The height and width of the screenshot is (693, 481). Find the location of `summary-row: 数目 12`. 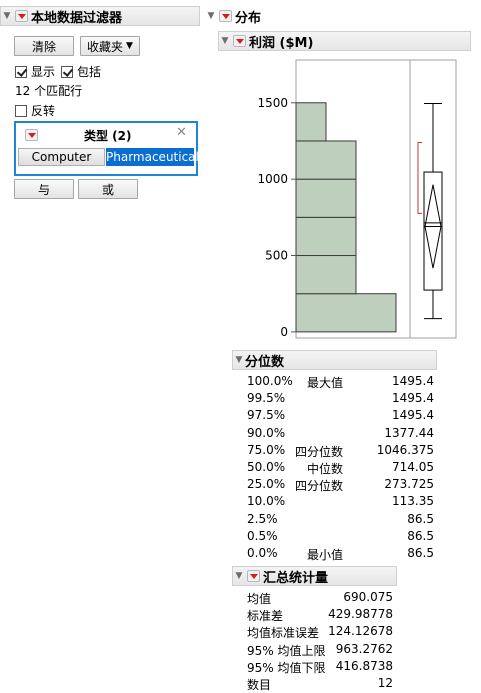

summary-row: 数目 12 is located at coordinates (240, 684).